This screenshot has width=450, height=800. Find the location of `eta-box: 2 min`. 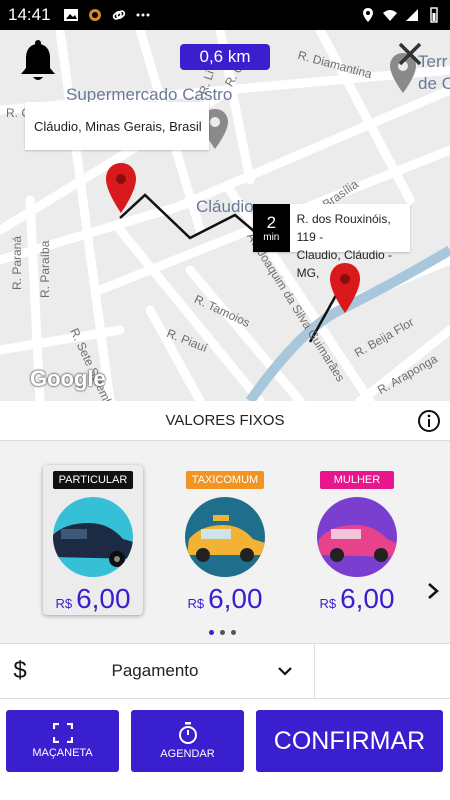

eta-box: 2 min is located at coordinates (271, 228).